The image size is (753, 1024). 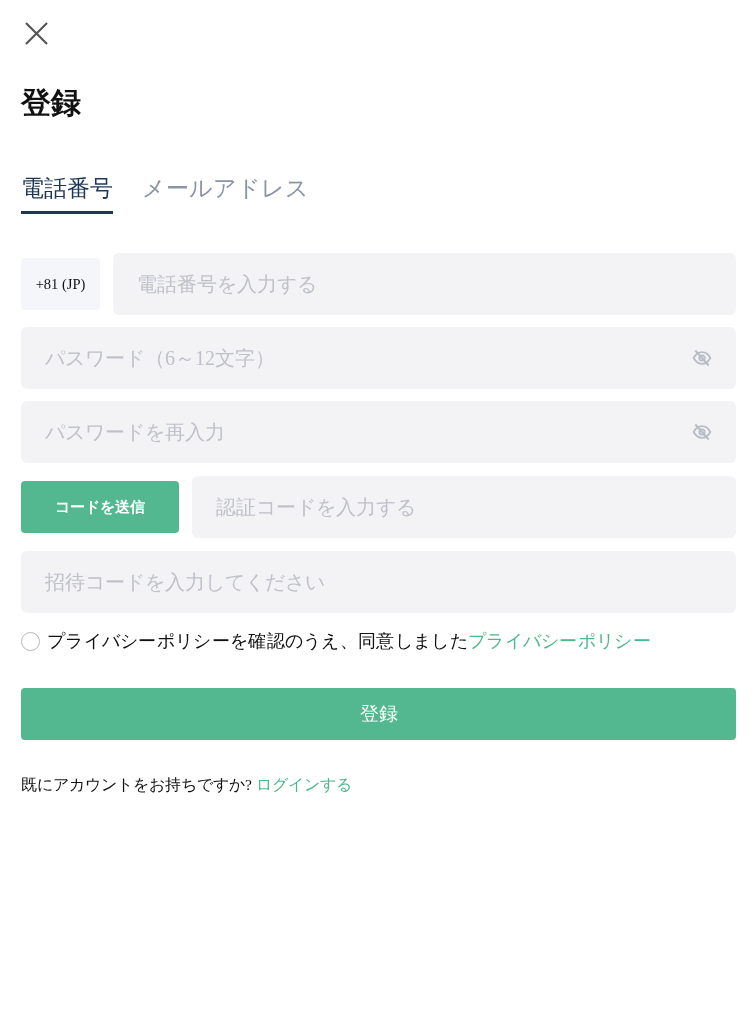 What do you see at coordinates (303, 784) in the screenshot?
I see `login-link: ログインする` at bounding box center [303, 784].